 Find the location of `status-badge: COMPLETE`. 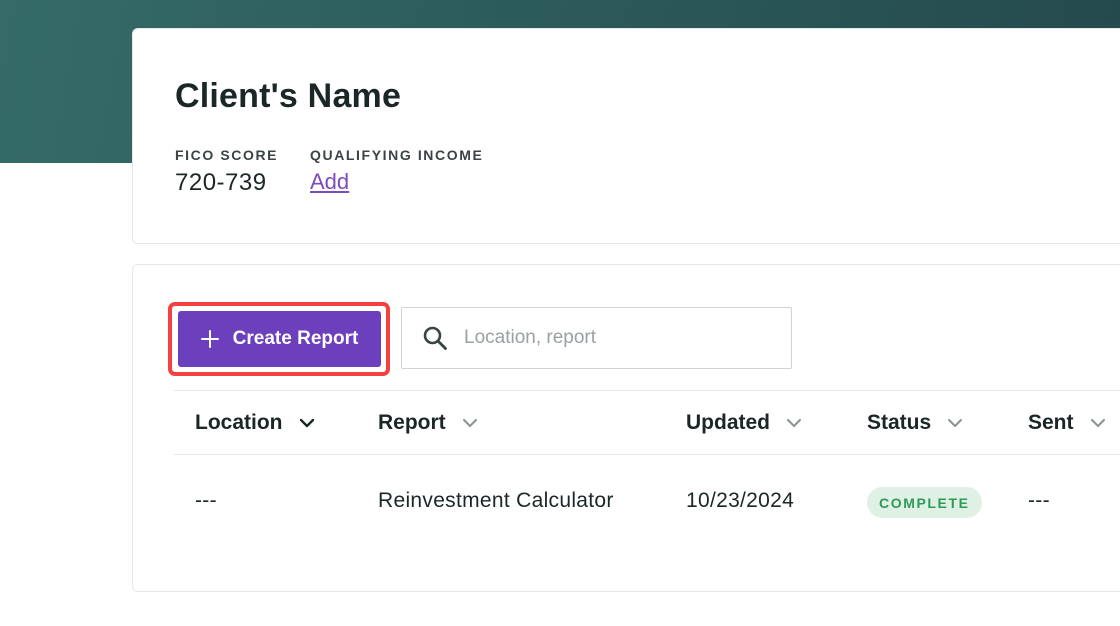

status-badge: COMPLETE is located at coordinates (924, 502).